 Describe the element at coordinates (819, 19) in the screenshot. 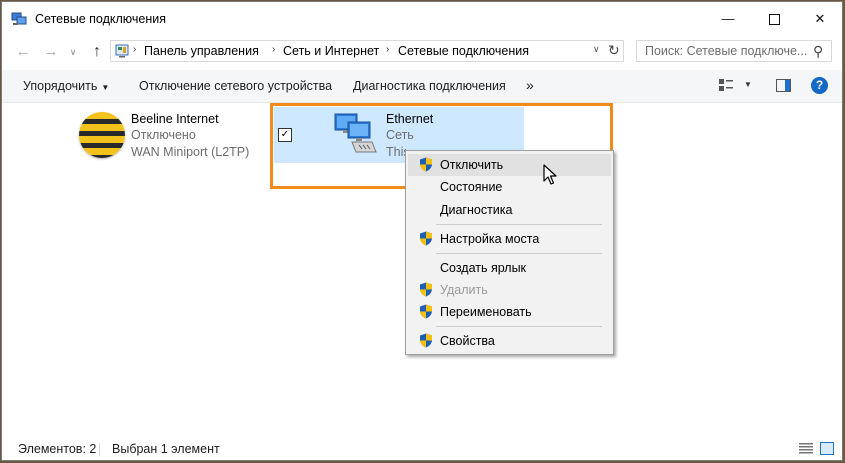

I see `close-button: ✕` at that location.